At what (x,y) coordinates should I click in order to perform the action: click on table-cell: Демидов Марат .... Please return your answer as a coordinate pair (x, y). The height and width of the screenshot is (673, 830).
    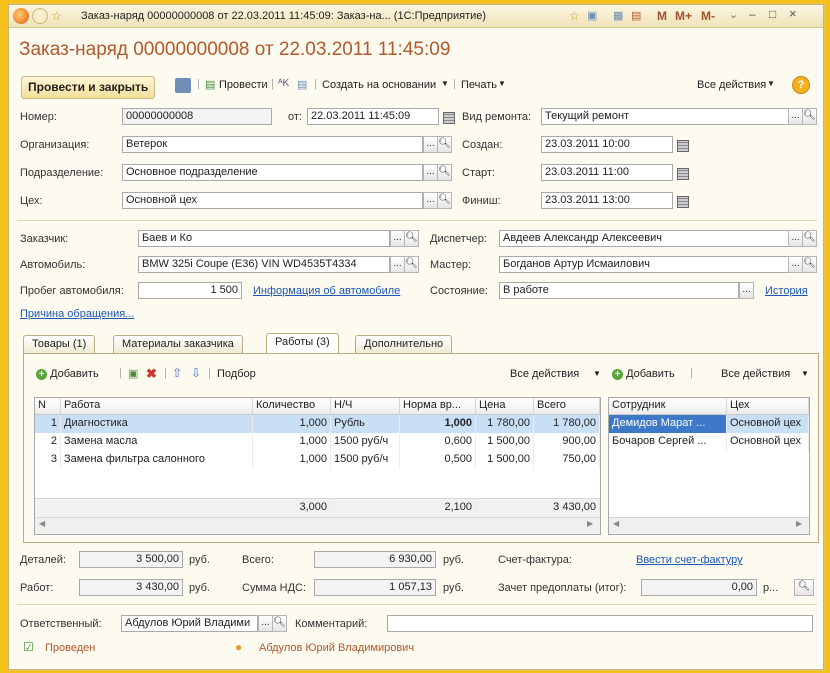
    Looking at the image, I should click on (668, 424).